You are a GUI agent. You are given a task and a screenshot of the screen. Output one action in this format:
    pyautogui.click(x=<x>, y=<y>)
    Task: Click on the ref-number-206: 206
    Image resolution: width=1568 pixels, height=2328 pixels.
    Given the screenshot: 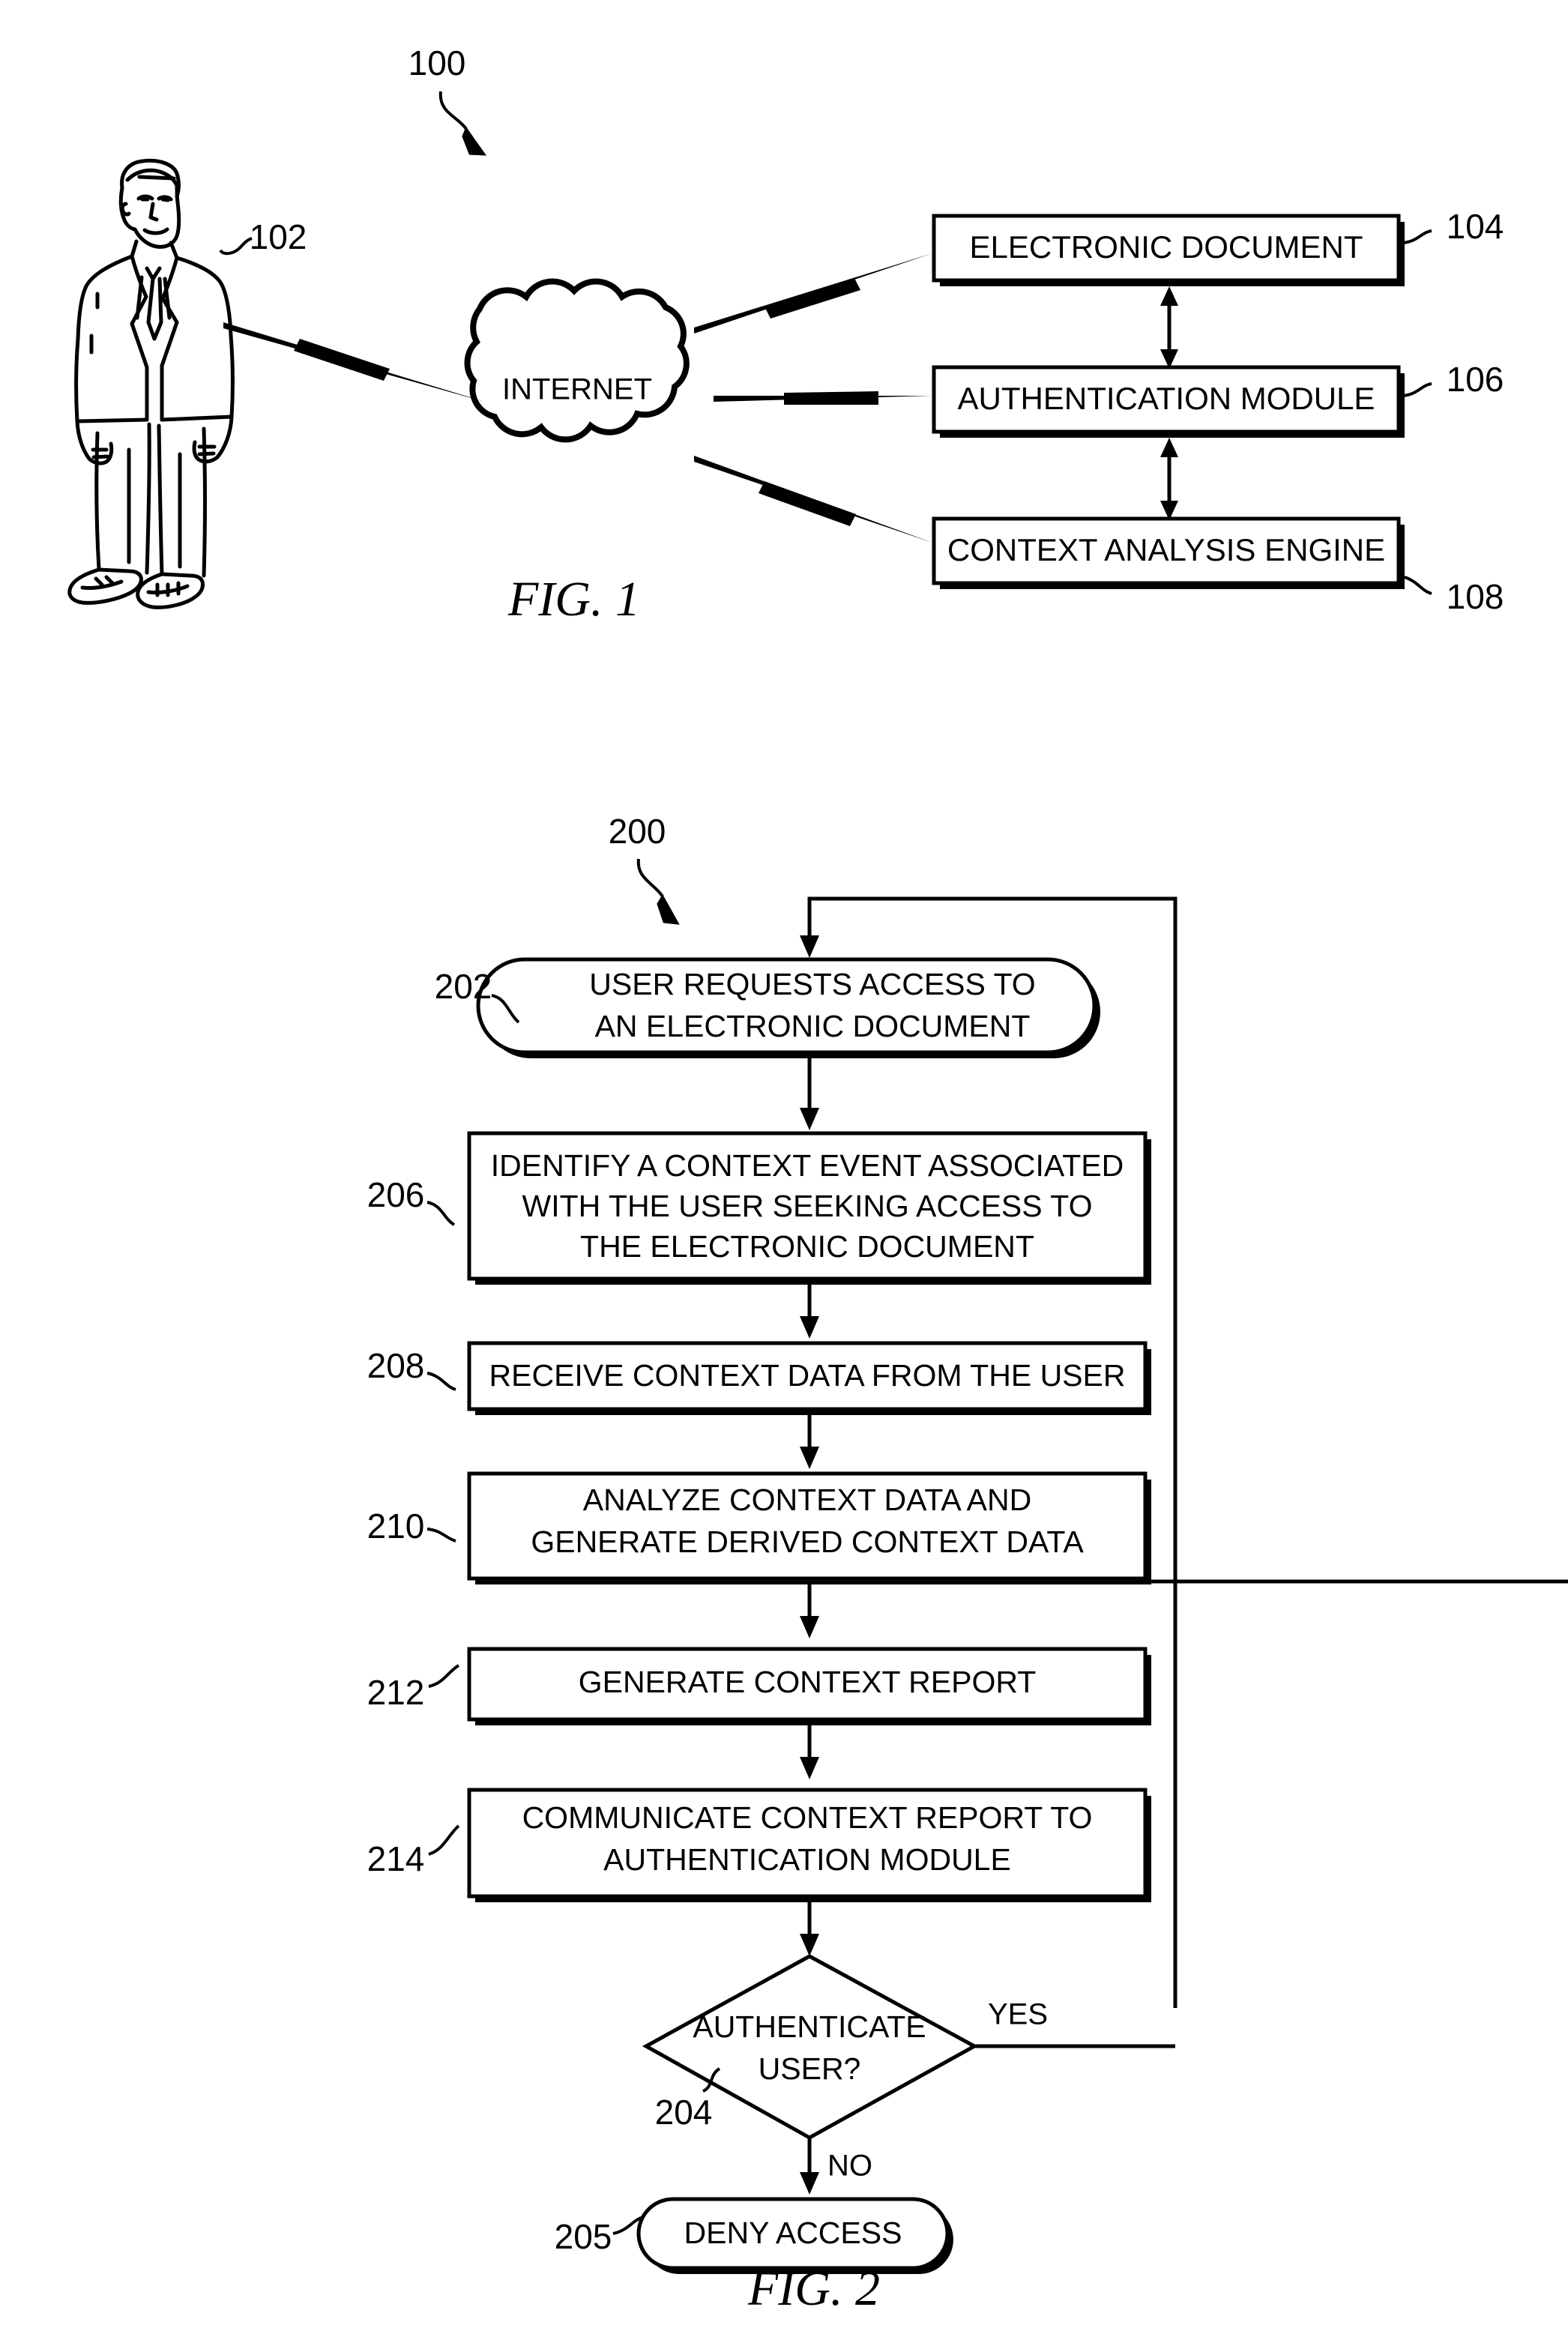 What is the action you would take?
    pyautogui.click(x=396, y=1194)
    